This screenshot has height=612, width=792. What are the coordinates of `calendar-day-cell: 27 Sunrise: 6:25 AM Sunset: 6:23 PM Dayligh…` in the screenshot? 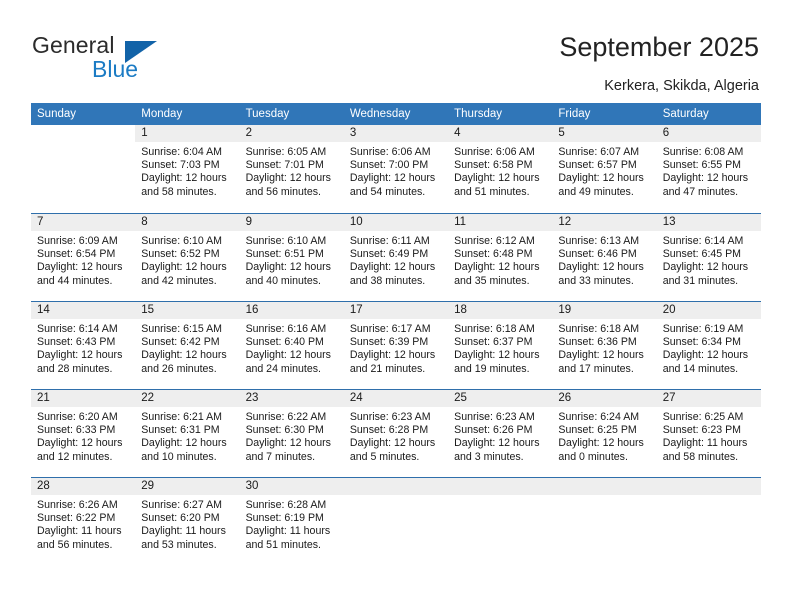 It's located at (708, 433).